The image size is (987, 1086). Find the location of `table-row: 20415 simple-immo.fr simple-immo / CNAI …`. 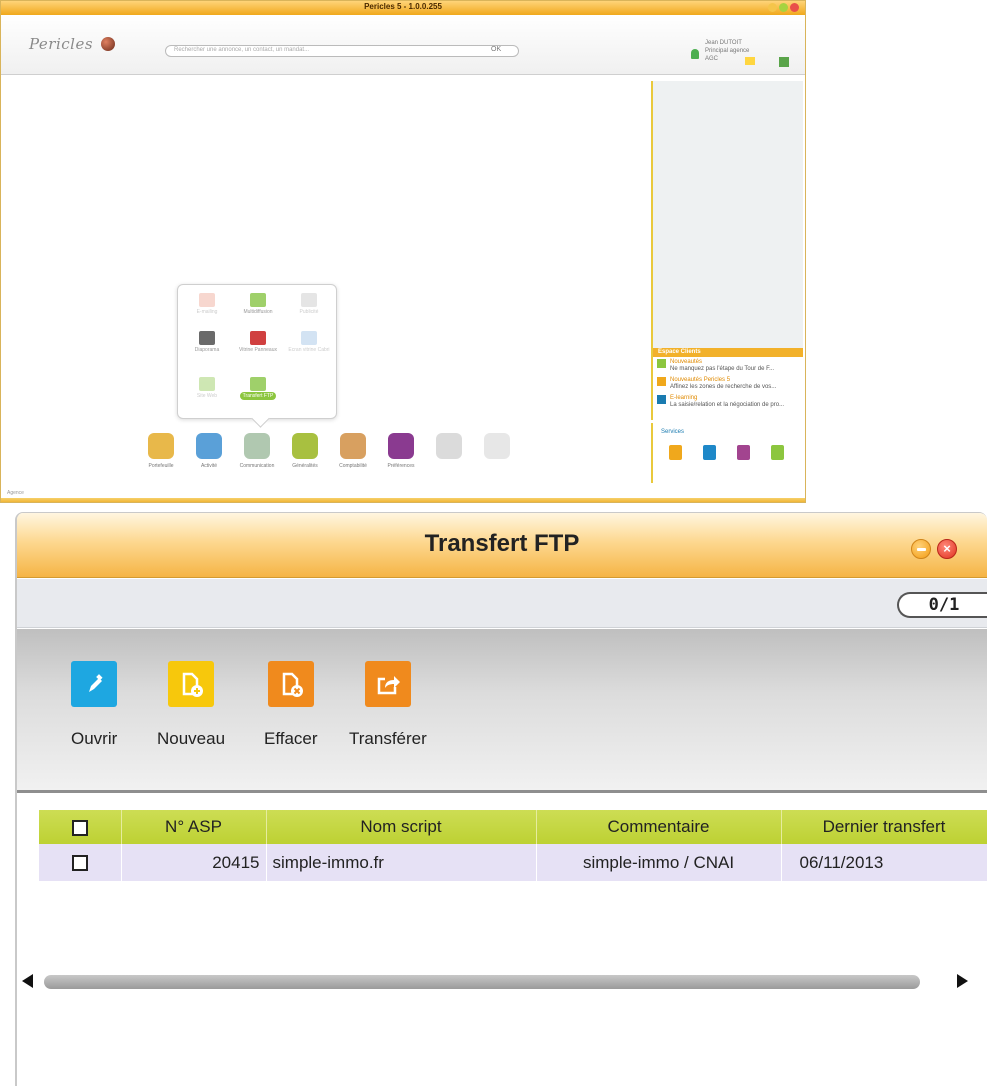

table-row: 20415 simple-immo.fr simple-immo / CNAI … is located at coordinates (513, 862).